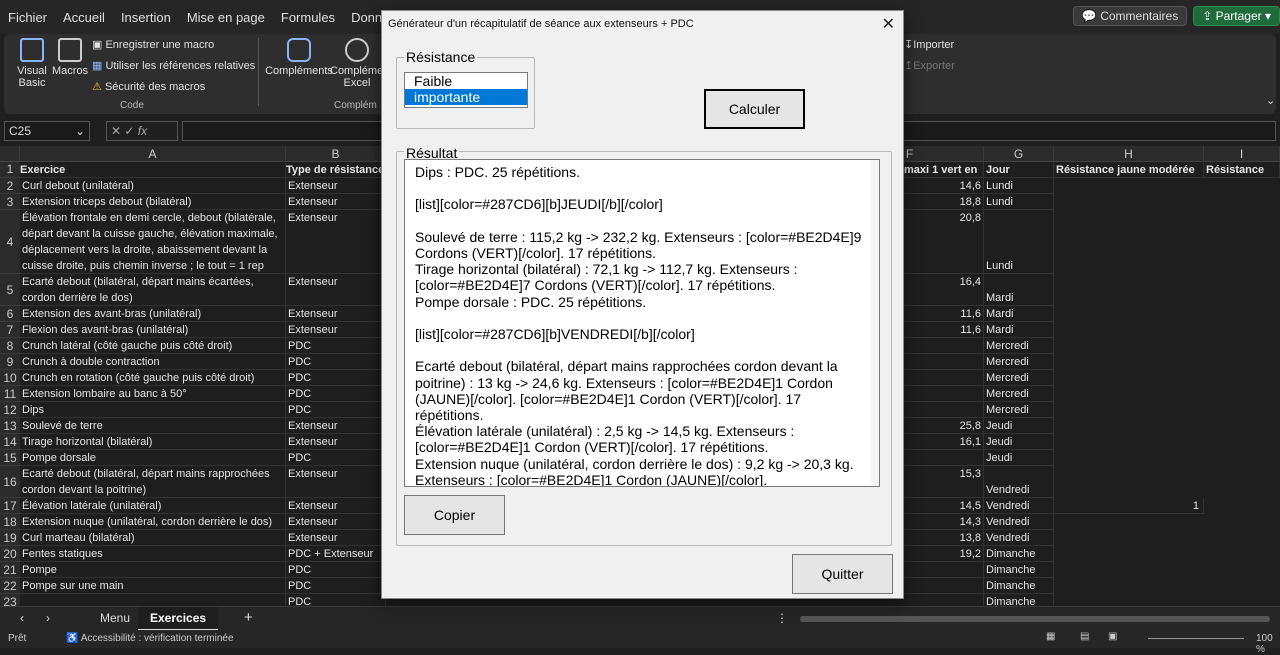 This screenshot has height=655, width=1280. Describe the element at coordinates (944, 202) in the screenshot. I see `cell-maxi: 18,8` at that location.